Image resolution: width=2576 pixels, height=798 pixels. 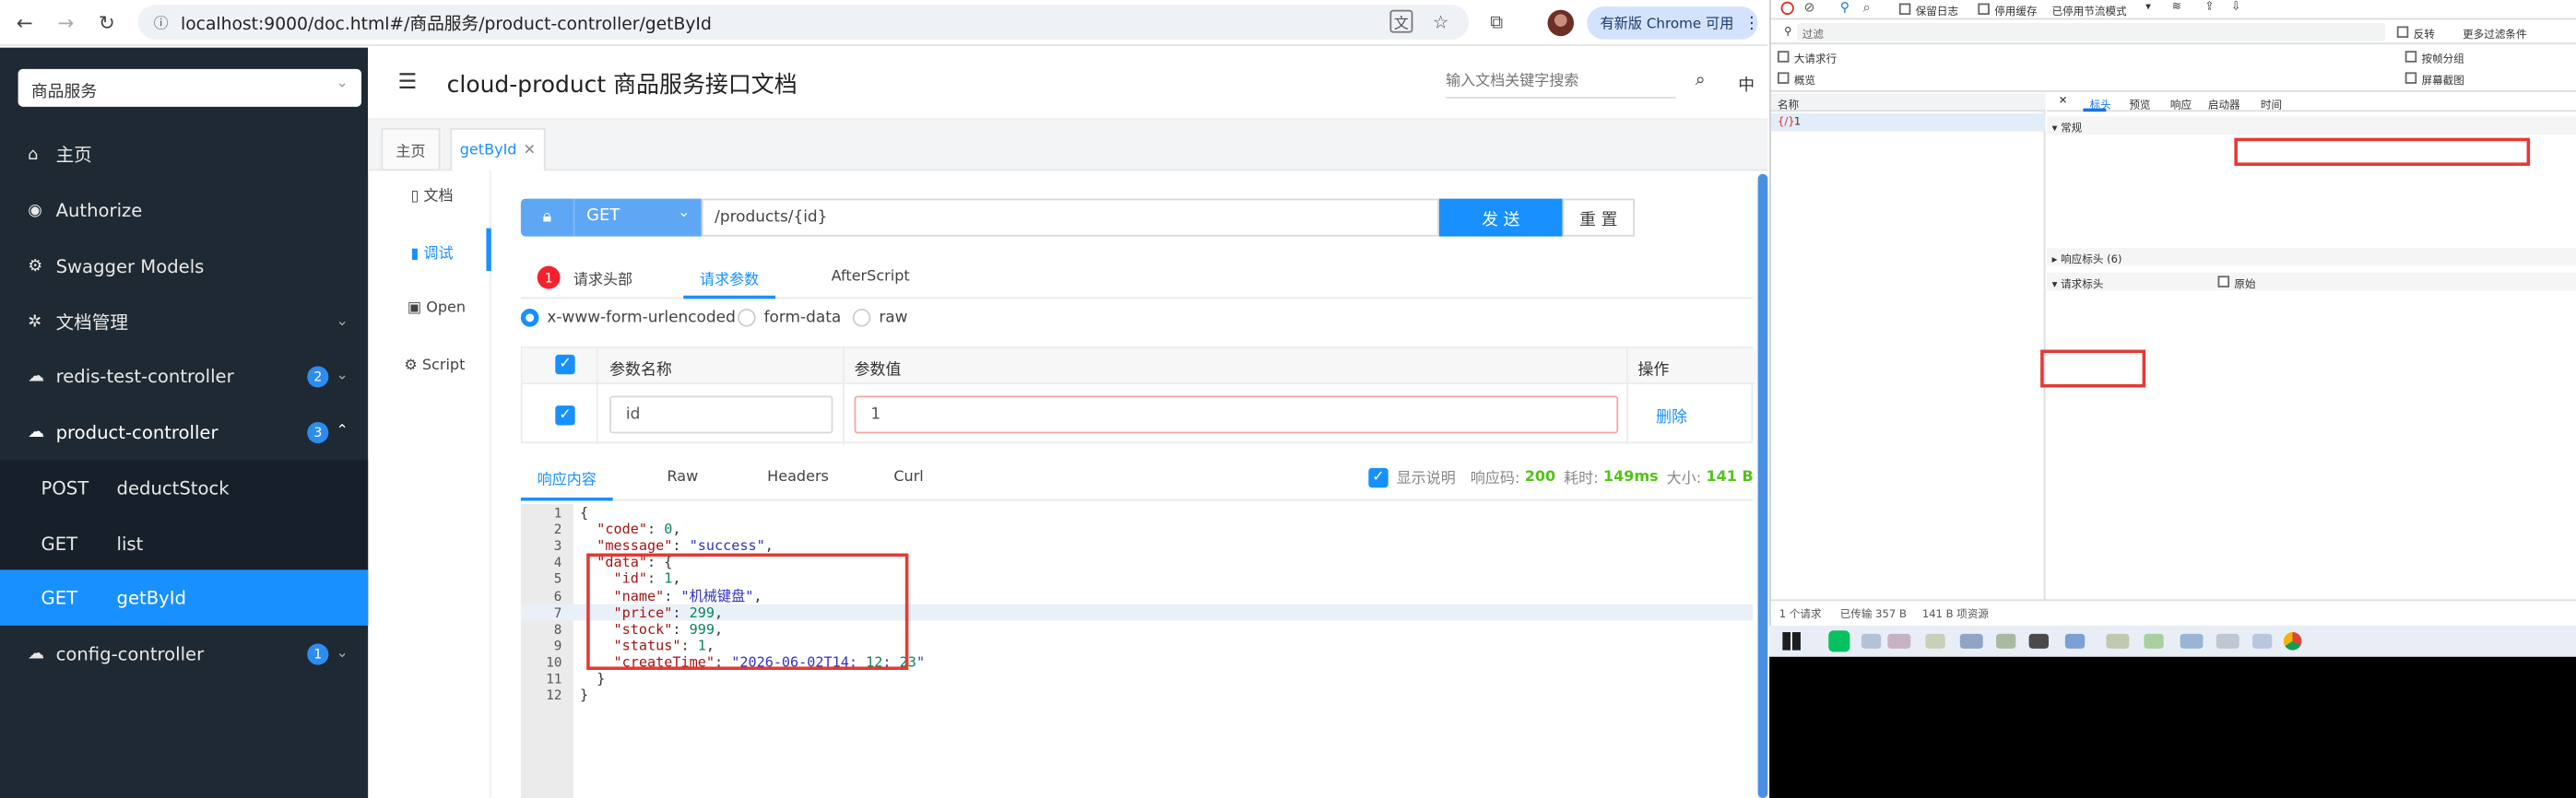 What do you see at coordinates (431, 252) in the screenshot?
I see `subnav-debug: ▮ 调试` at bounding box center [431, 252].